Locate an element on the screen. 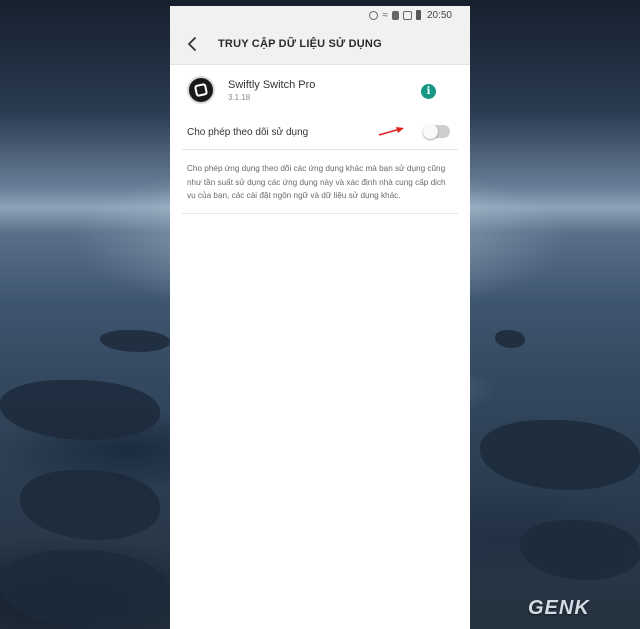 The width and height of the screenshot is (640, 629). wifi-icon: ≈ is located at coordinates (385, 15).